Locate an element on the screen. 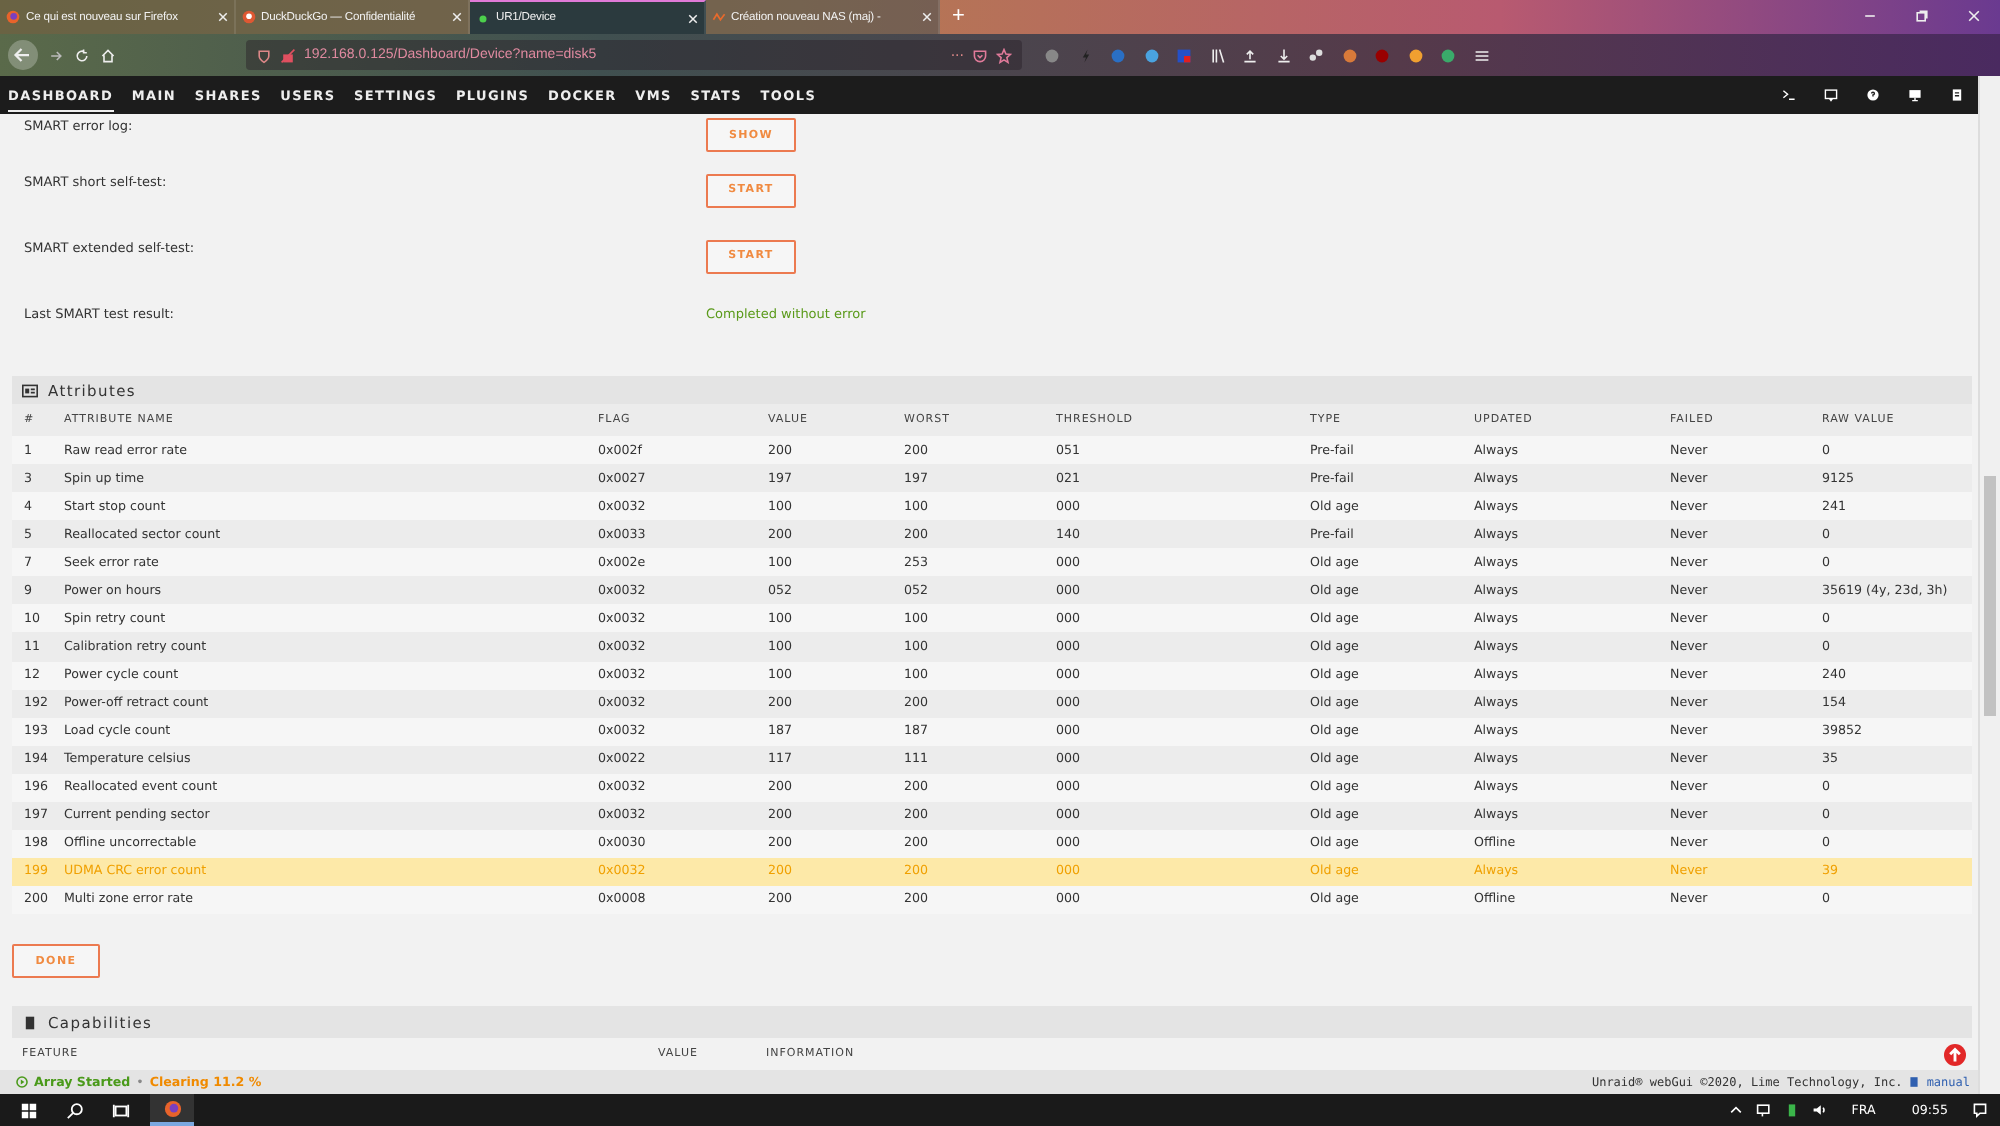 The image size is (2000, 1126). reload-icon is located at coordinates (82, 55).